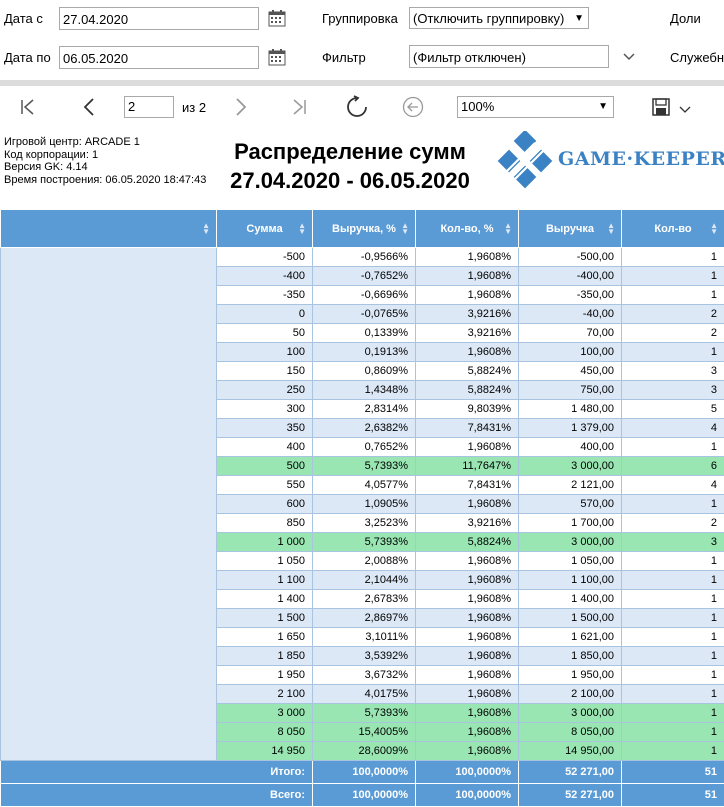  Describe the element at coordinates (28, 107) in the screenshot. I see `first-page-icon` at that location.